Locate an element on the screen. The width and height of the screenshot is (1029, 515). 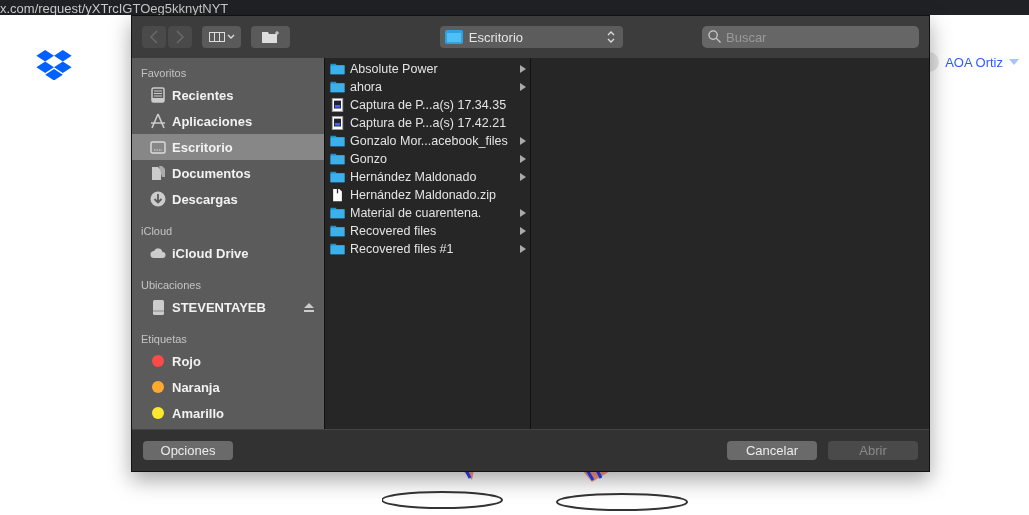
sidebar-item: iCloud Drive is located at coordinates (228, 253).